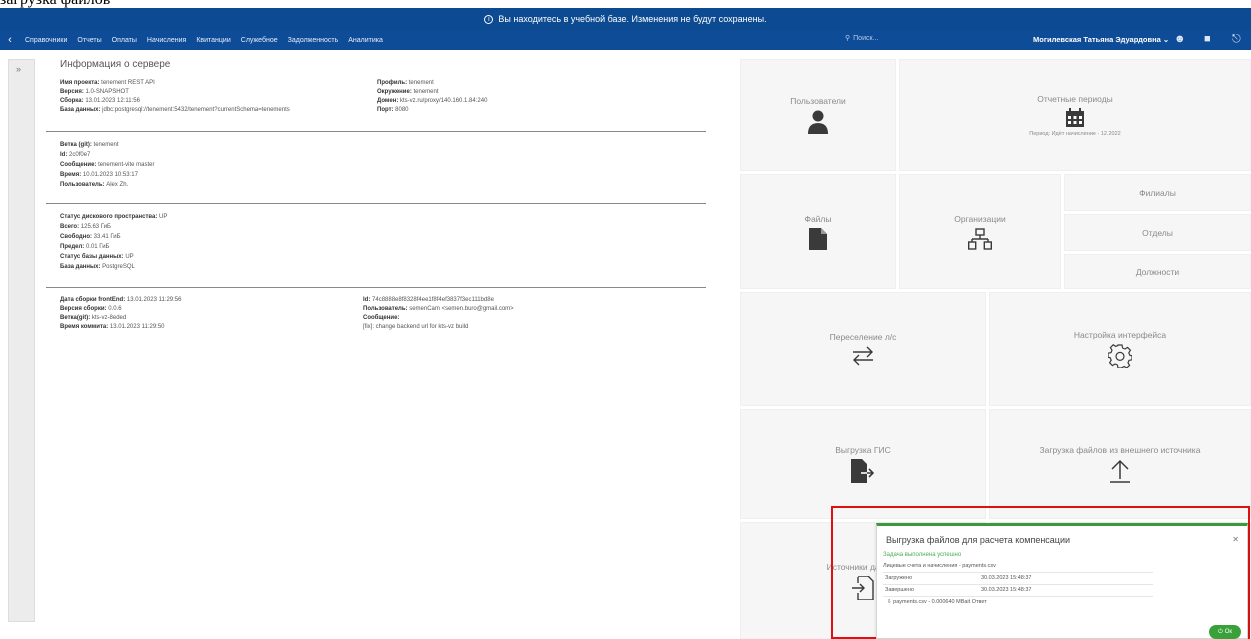 The width and height of the screenshot is (1251, 639). I want to click on expand-icon: », so click(18, 69).